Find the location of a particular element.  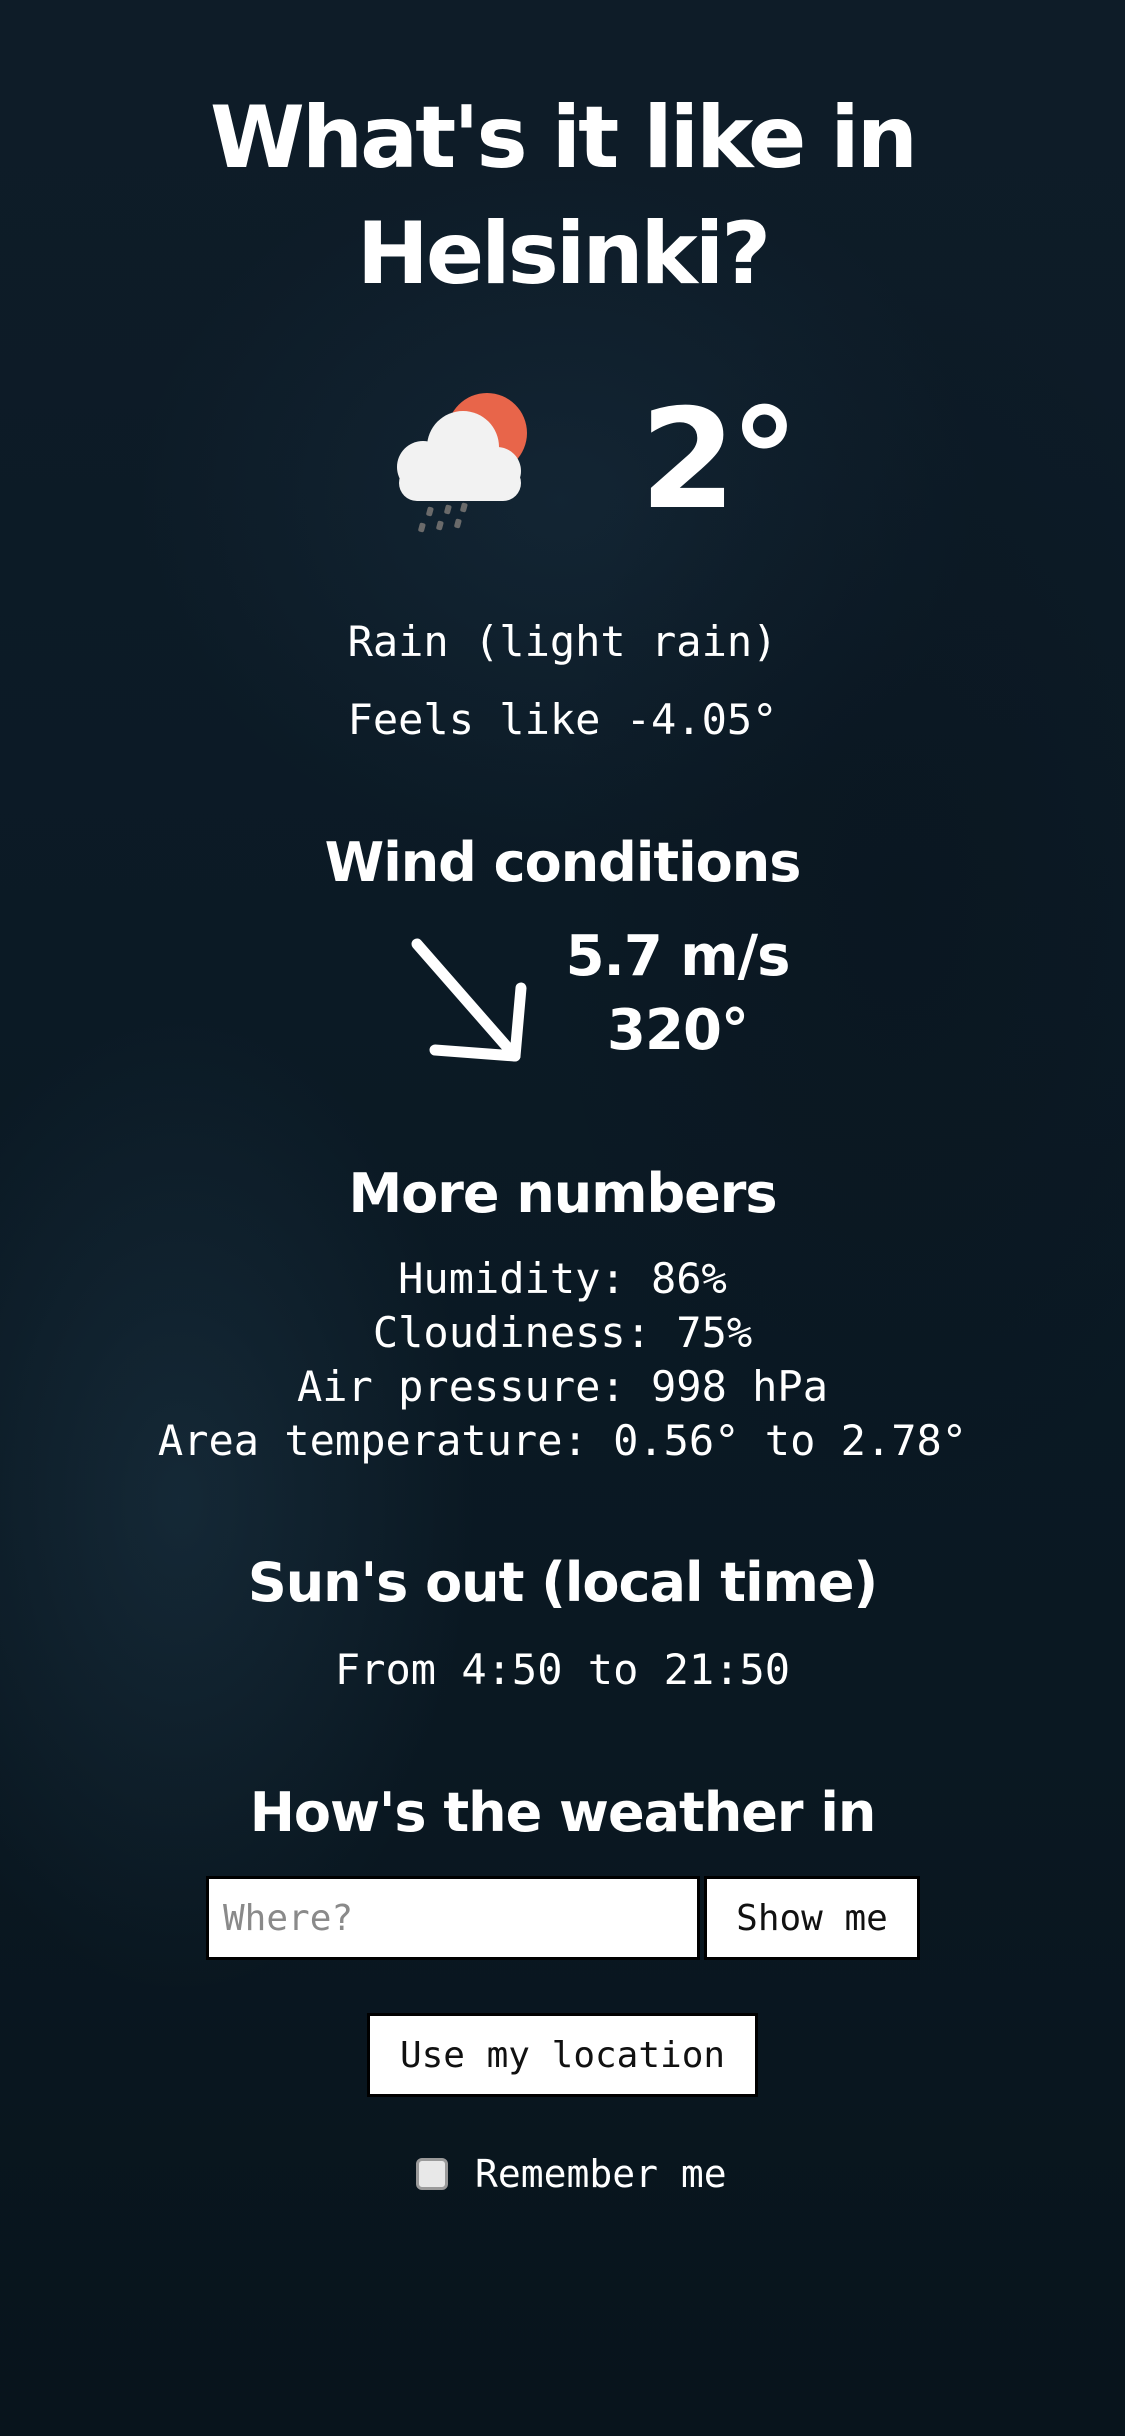

humidity-stat: Humidity: 86% is located at coordinates (562, 1278).